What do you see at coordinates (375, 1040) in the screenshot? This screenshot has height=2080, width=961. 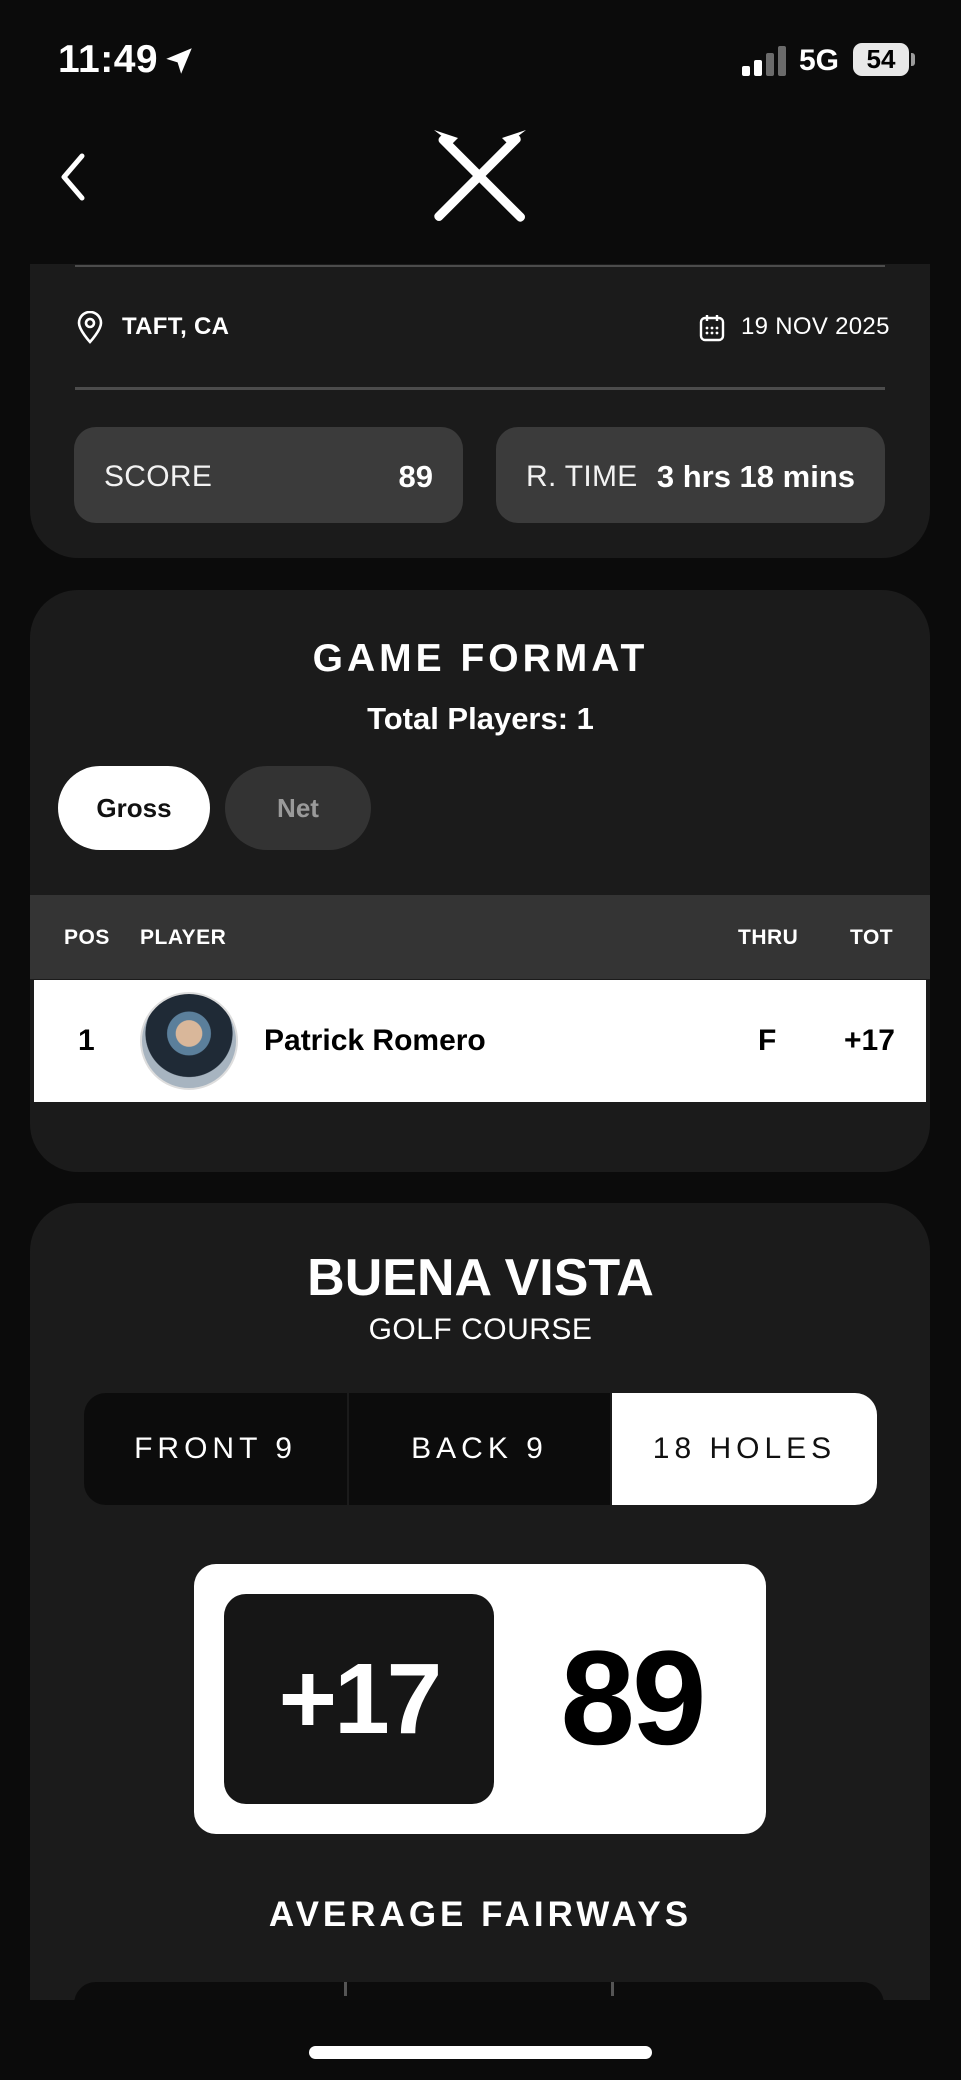 I see `row-player: Patrick Romero` at bounding box center [375, 1040].